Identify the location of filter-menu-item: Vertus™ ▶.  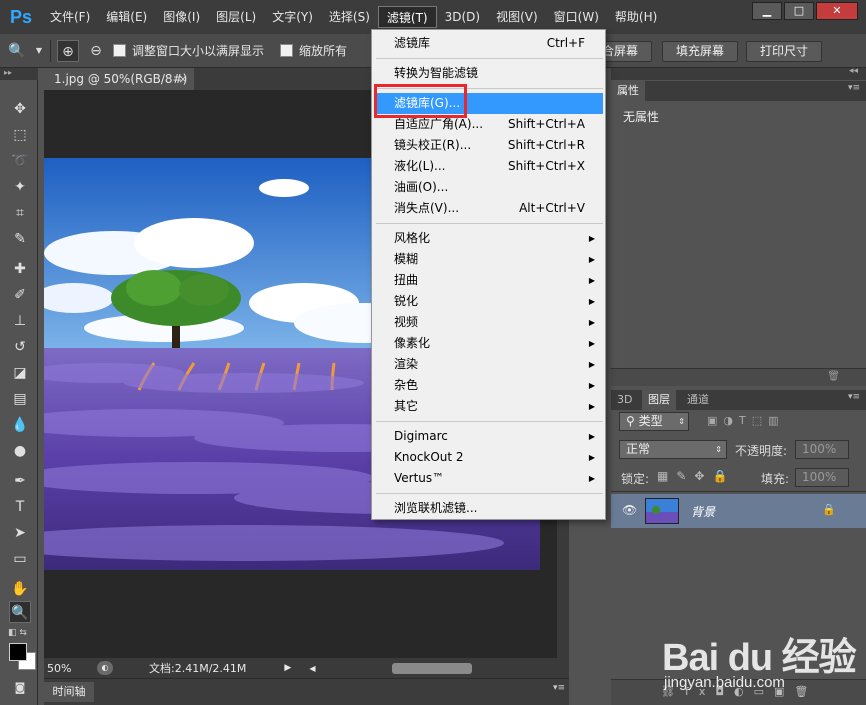
(488, 478).